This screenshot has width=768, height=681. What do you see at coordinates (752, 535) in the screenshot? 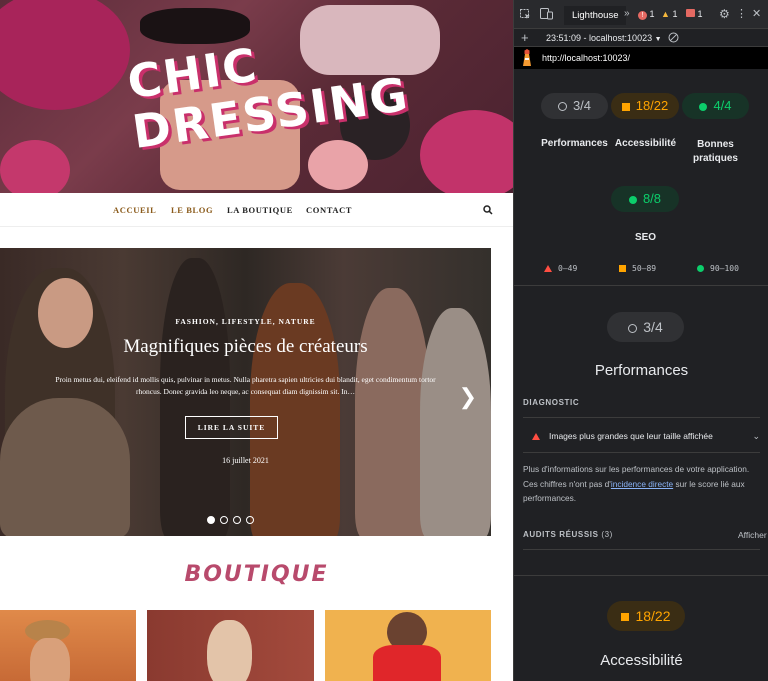
I see `show-button: Afficher` at bounding box center [752, 535].